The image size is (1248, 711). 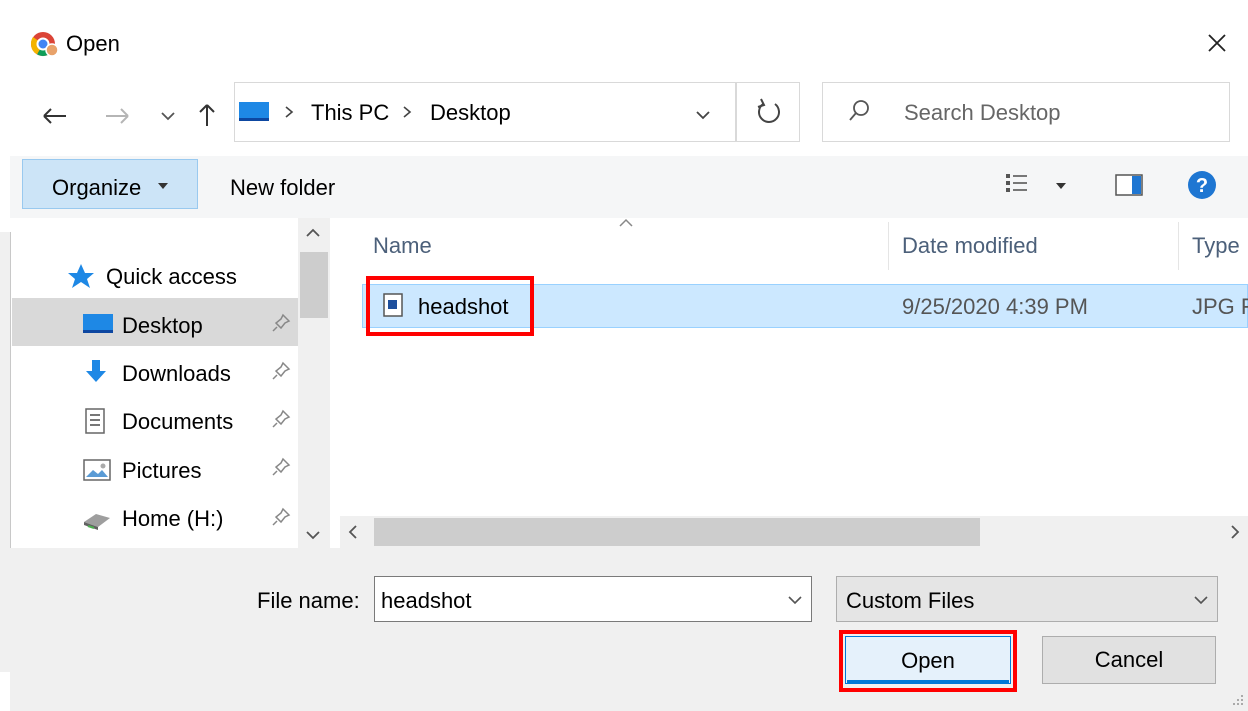 I want to click on search-placeholder: Search Desktop, so click(x=982, y=112).